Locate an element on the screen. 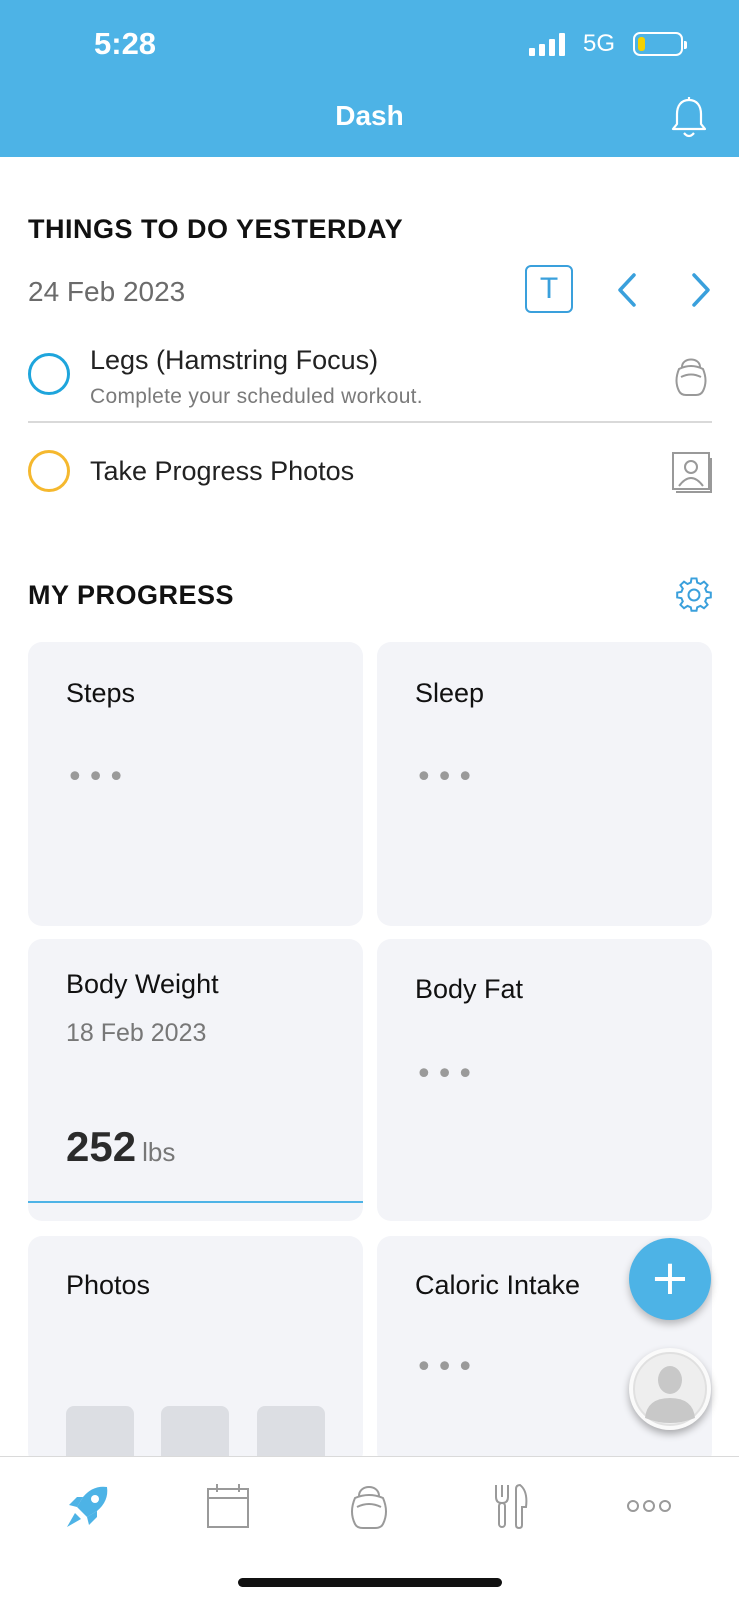  avatar-person-icon is located at coordinates (670, 1389).